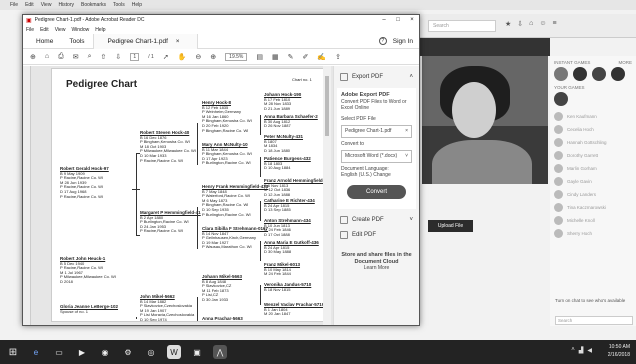  I want to click on zoom-in-icon: ⊕, so click(213, 57).